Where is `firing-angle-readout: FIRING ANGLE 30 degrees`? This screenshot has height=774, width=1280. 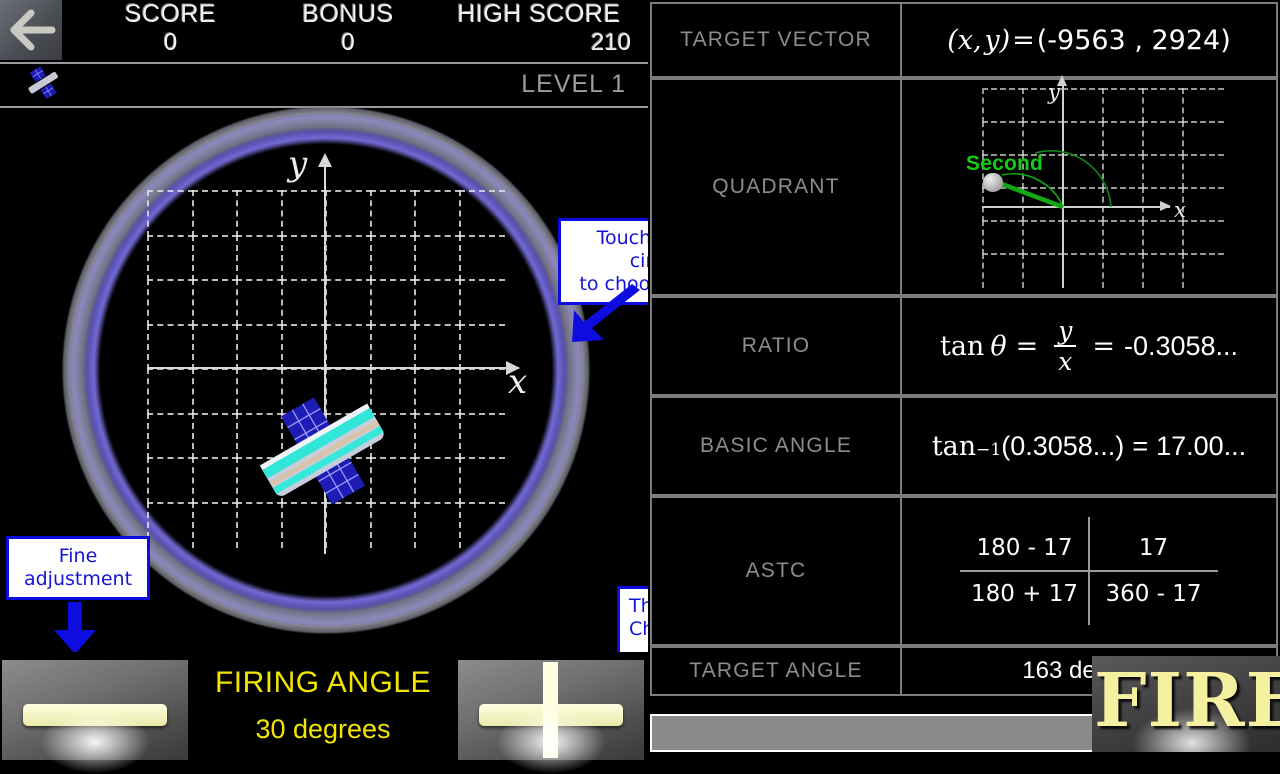
firing-angle-readout: FIRING ANGLE 30 degrees is located at coordinates (323, 698).